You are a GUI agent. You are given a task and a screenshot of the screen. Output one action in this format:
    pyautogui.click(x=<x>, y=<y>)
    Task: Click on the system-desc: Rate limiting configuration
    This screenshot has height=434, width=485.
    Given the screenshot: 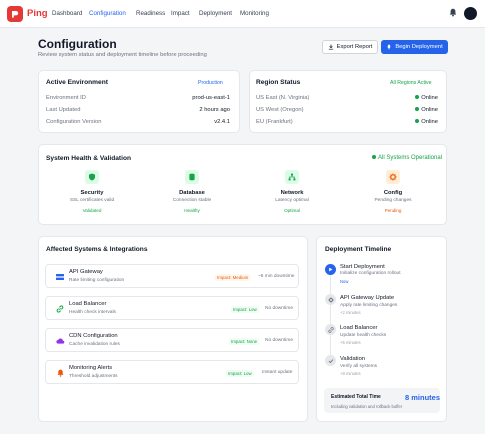 What is the action you would take?
    pyautogui.click(x=97, y=280)
    